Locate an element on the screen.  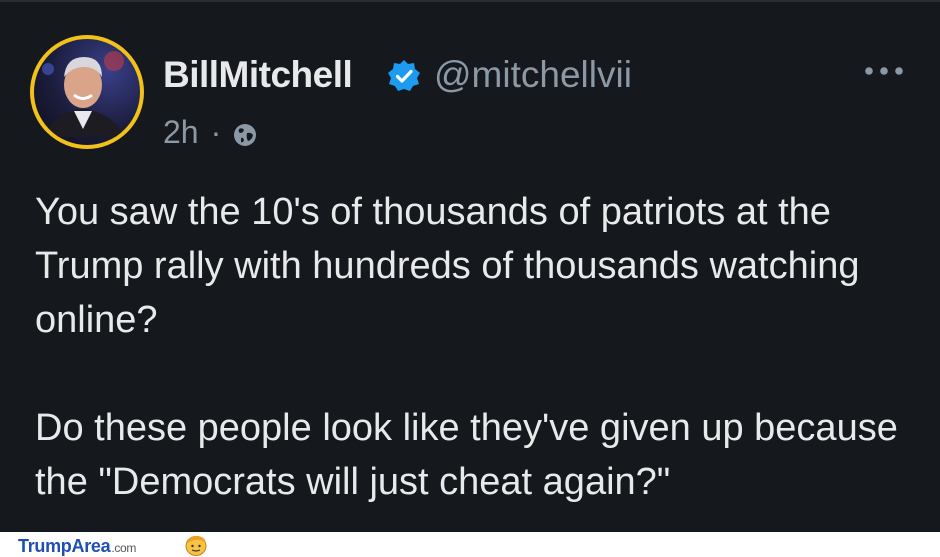
tweet-time: 2h is located at coordinates (181, 132).